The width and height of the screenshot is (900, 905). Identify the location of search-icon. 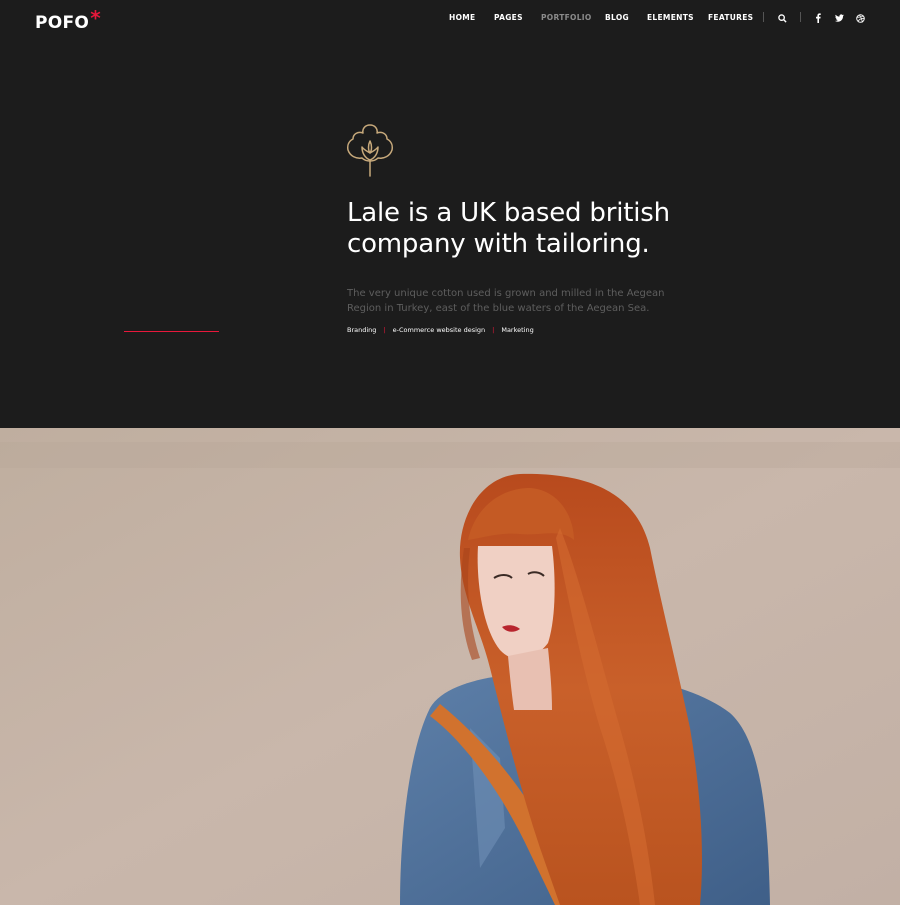
(782, 18).